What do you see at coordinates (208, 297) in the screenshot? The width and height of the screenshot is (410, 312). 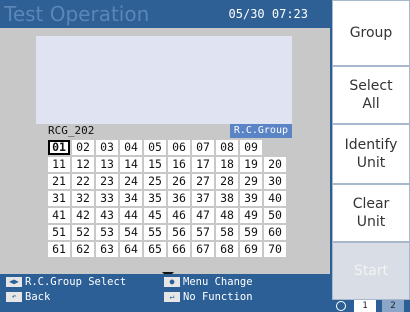 I see `no-function-hint: ↵ No Function` at bounding box center [208, 297].